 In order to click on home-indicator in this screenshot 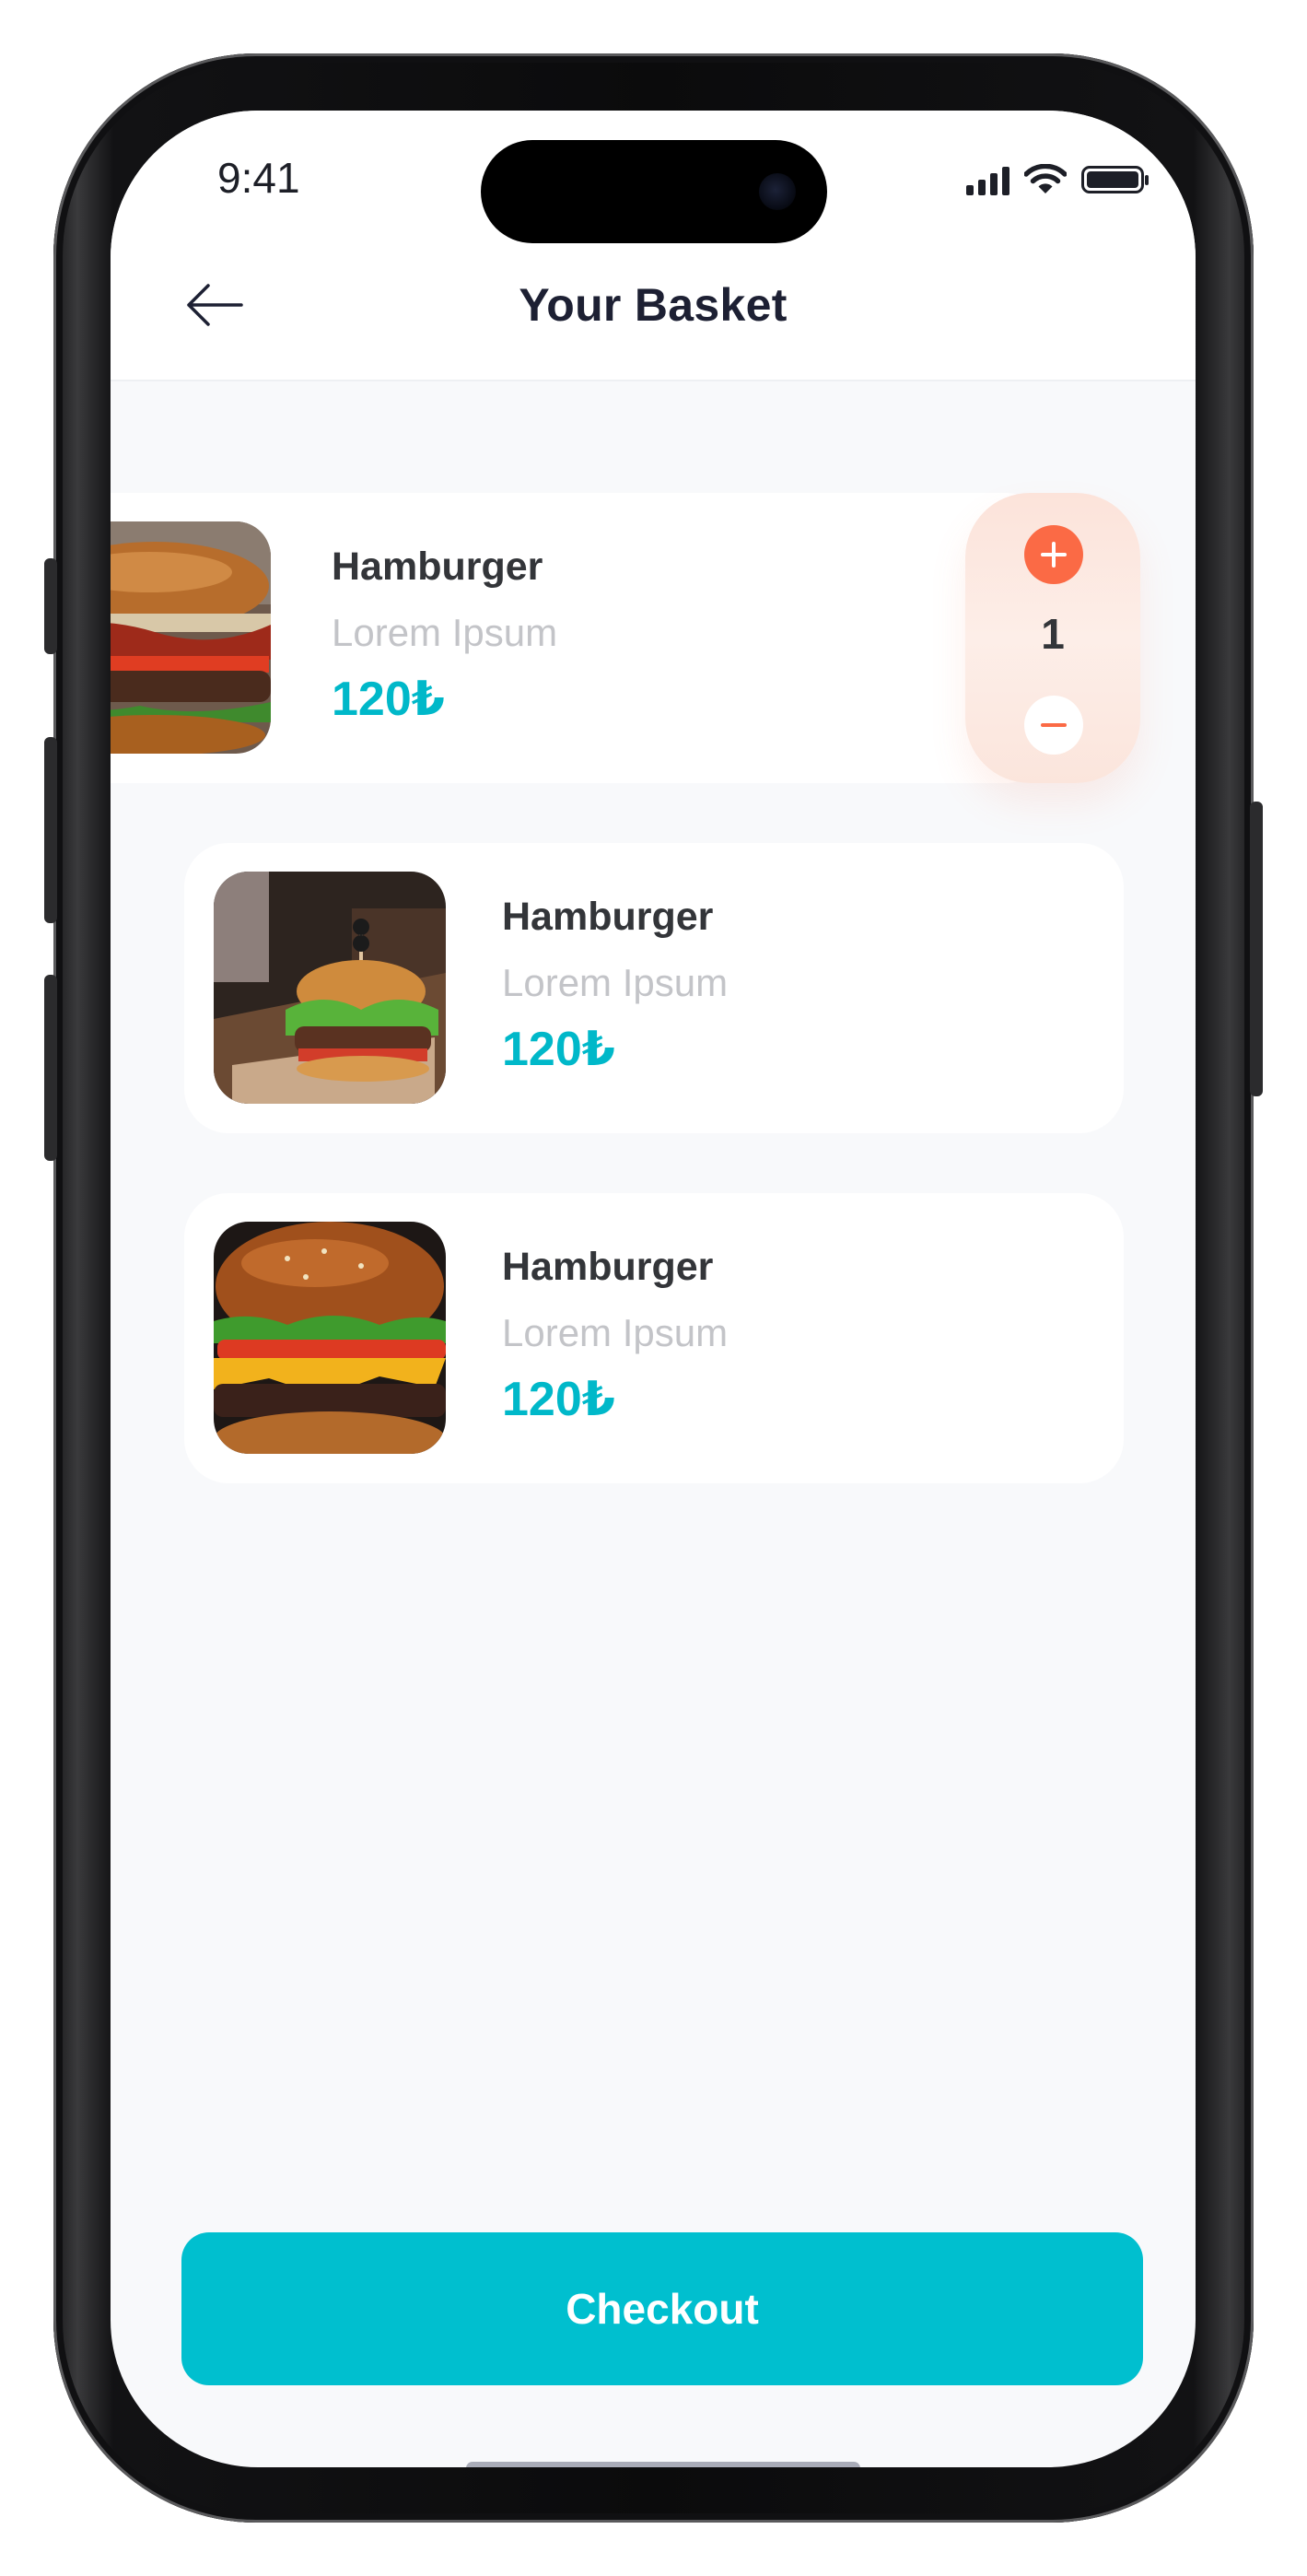, I will do `click(663, 2464)`.